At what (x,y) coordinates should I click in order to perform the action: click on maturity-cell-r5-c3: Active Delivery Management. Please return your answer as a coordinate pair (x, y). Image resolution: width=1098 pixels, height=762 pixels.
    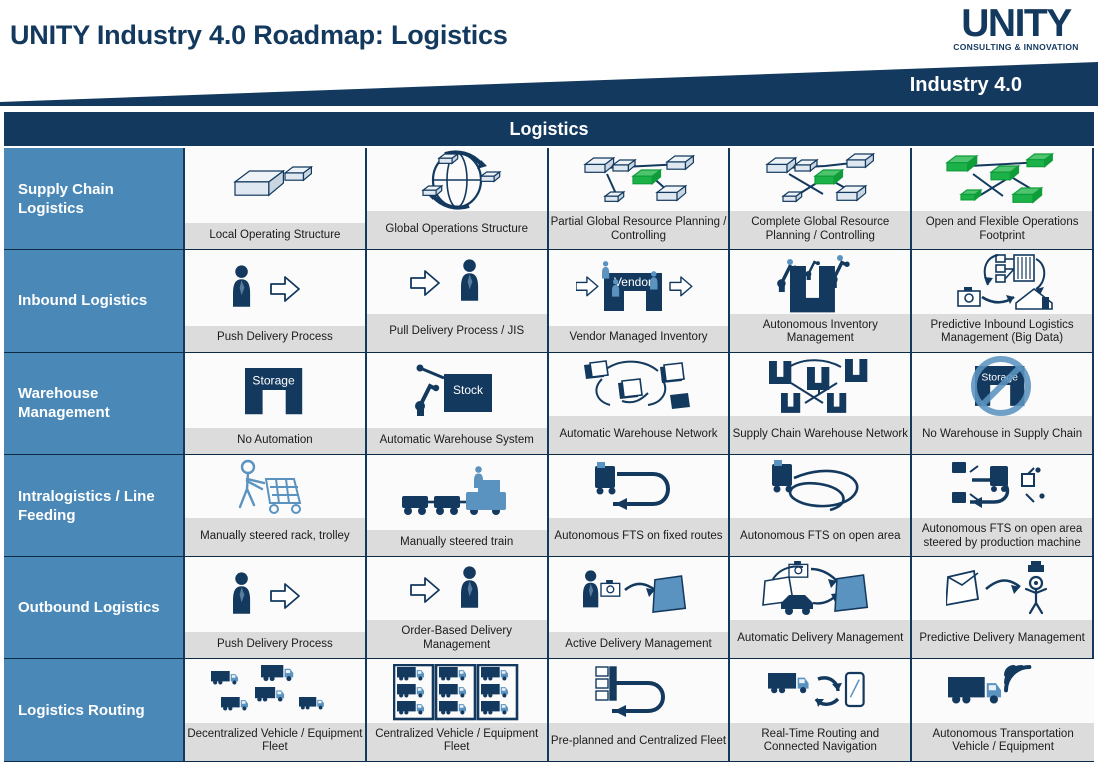
    Looking at the image, I should click on (639, 608).